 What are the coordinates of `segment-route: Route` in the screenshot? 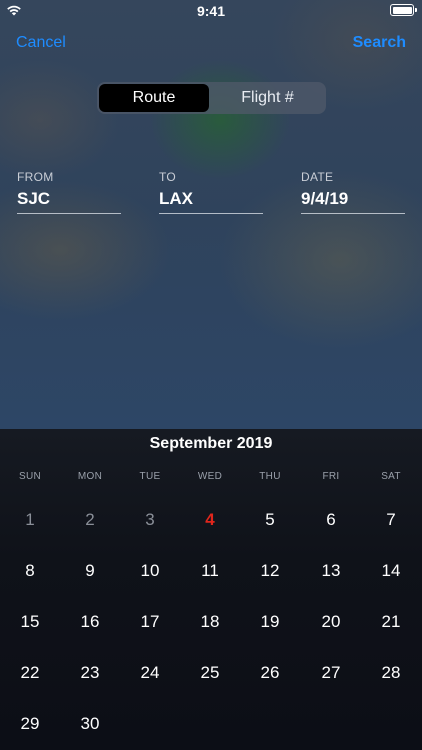 It's located at (154, 98).